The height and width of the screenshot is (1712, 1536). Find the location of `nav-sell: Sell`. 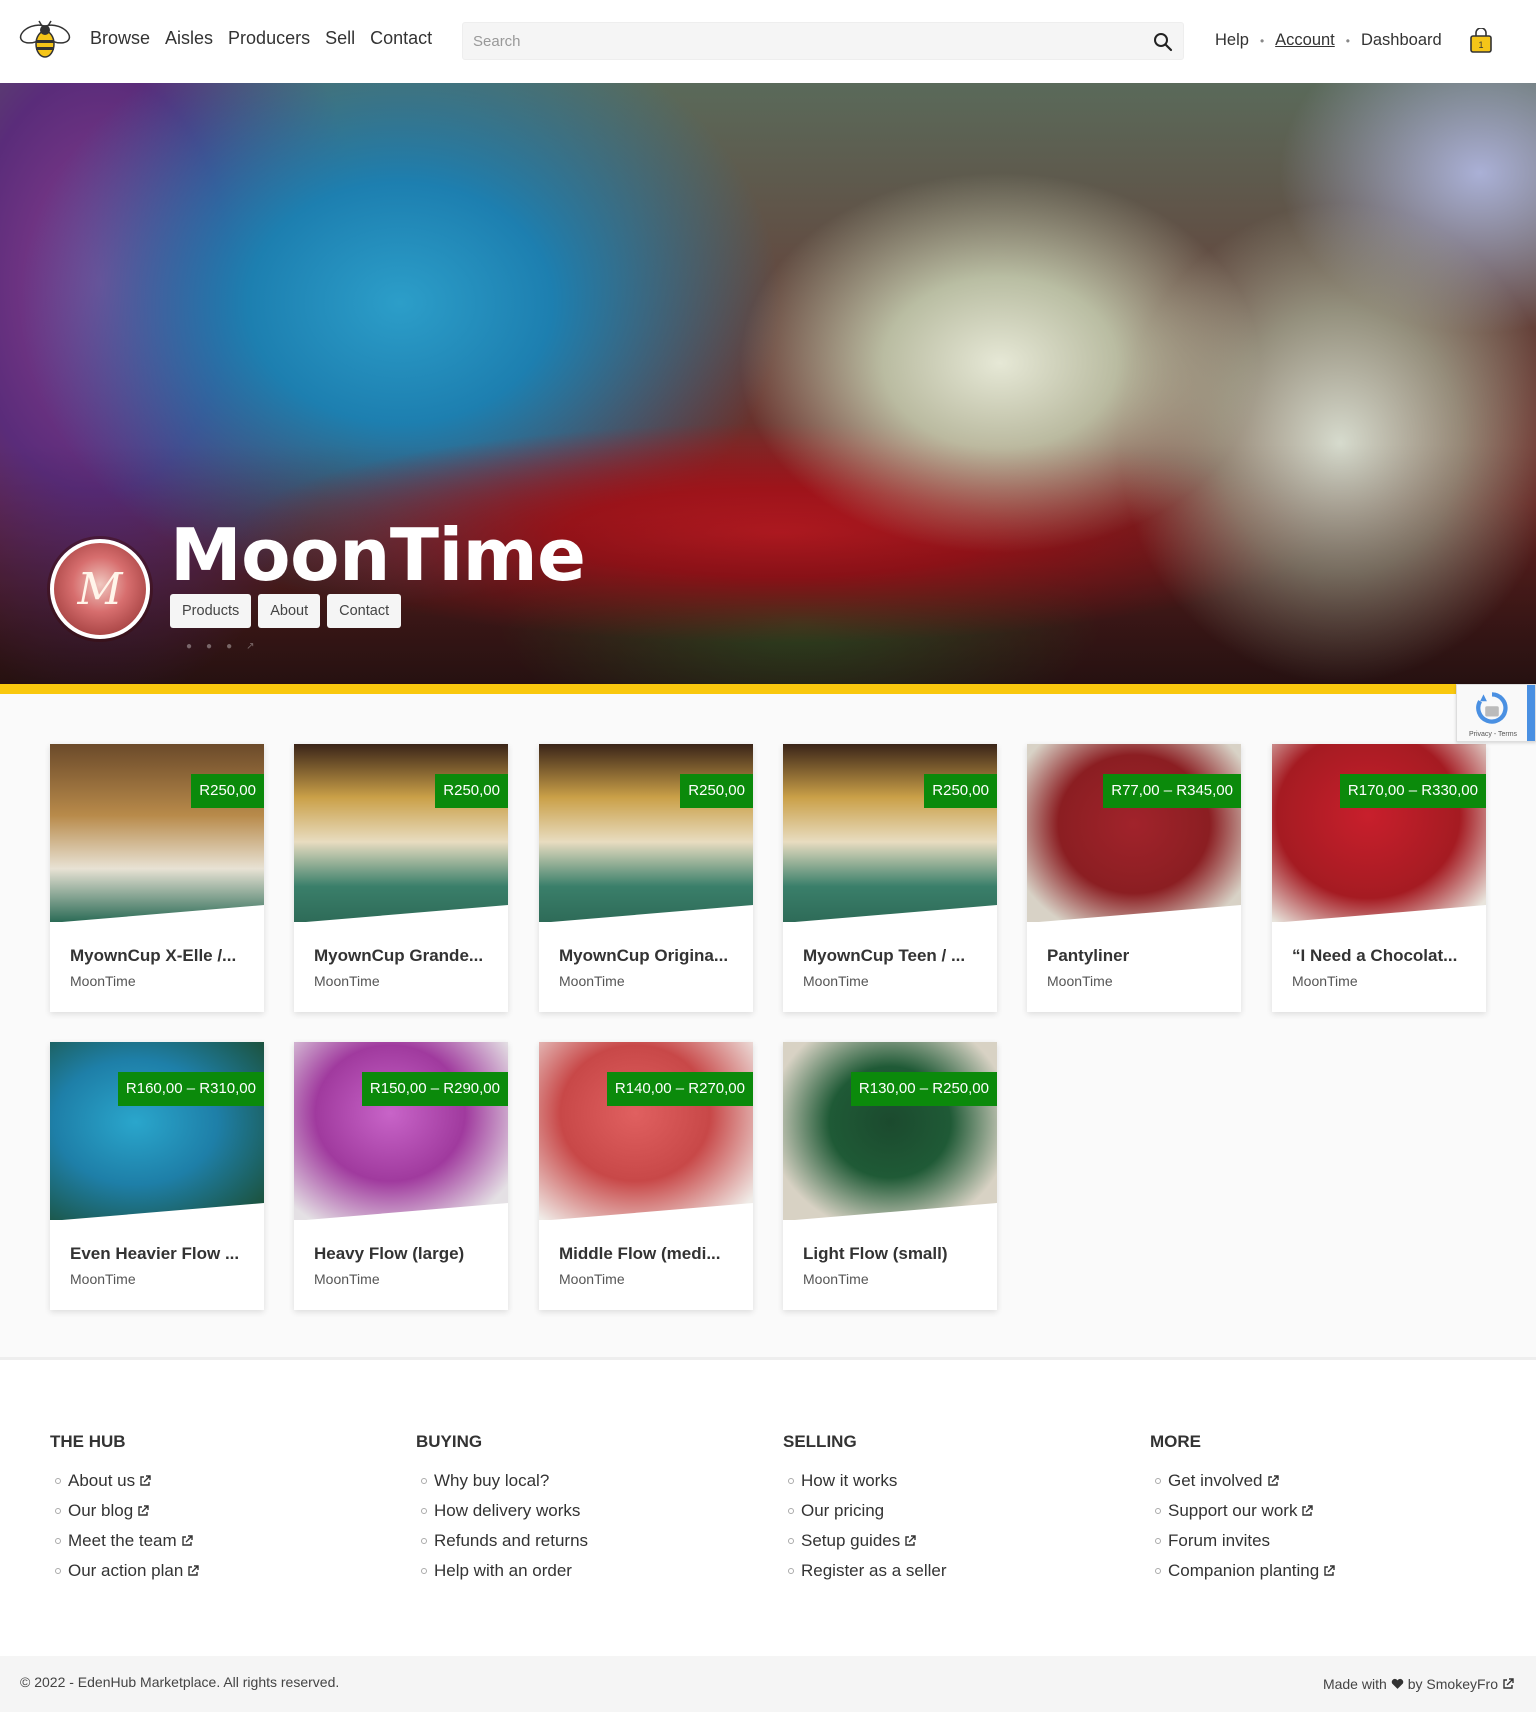

nav-sell: Sell is located at coordinates (340, 38).